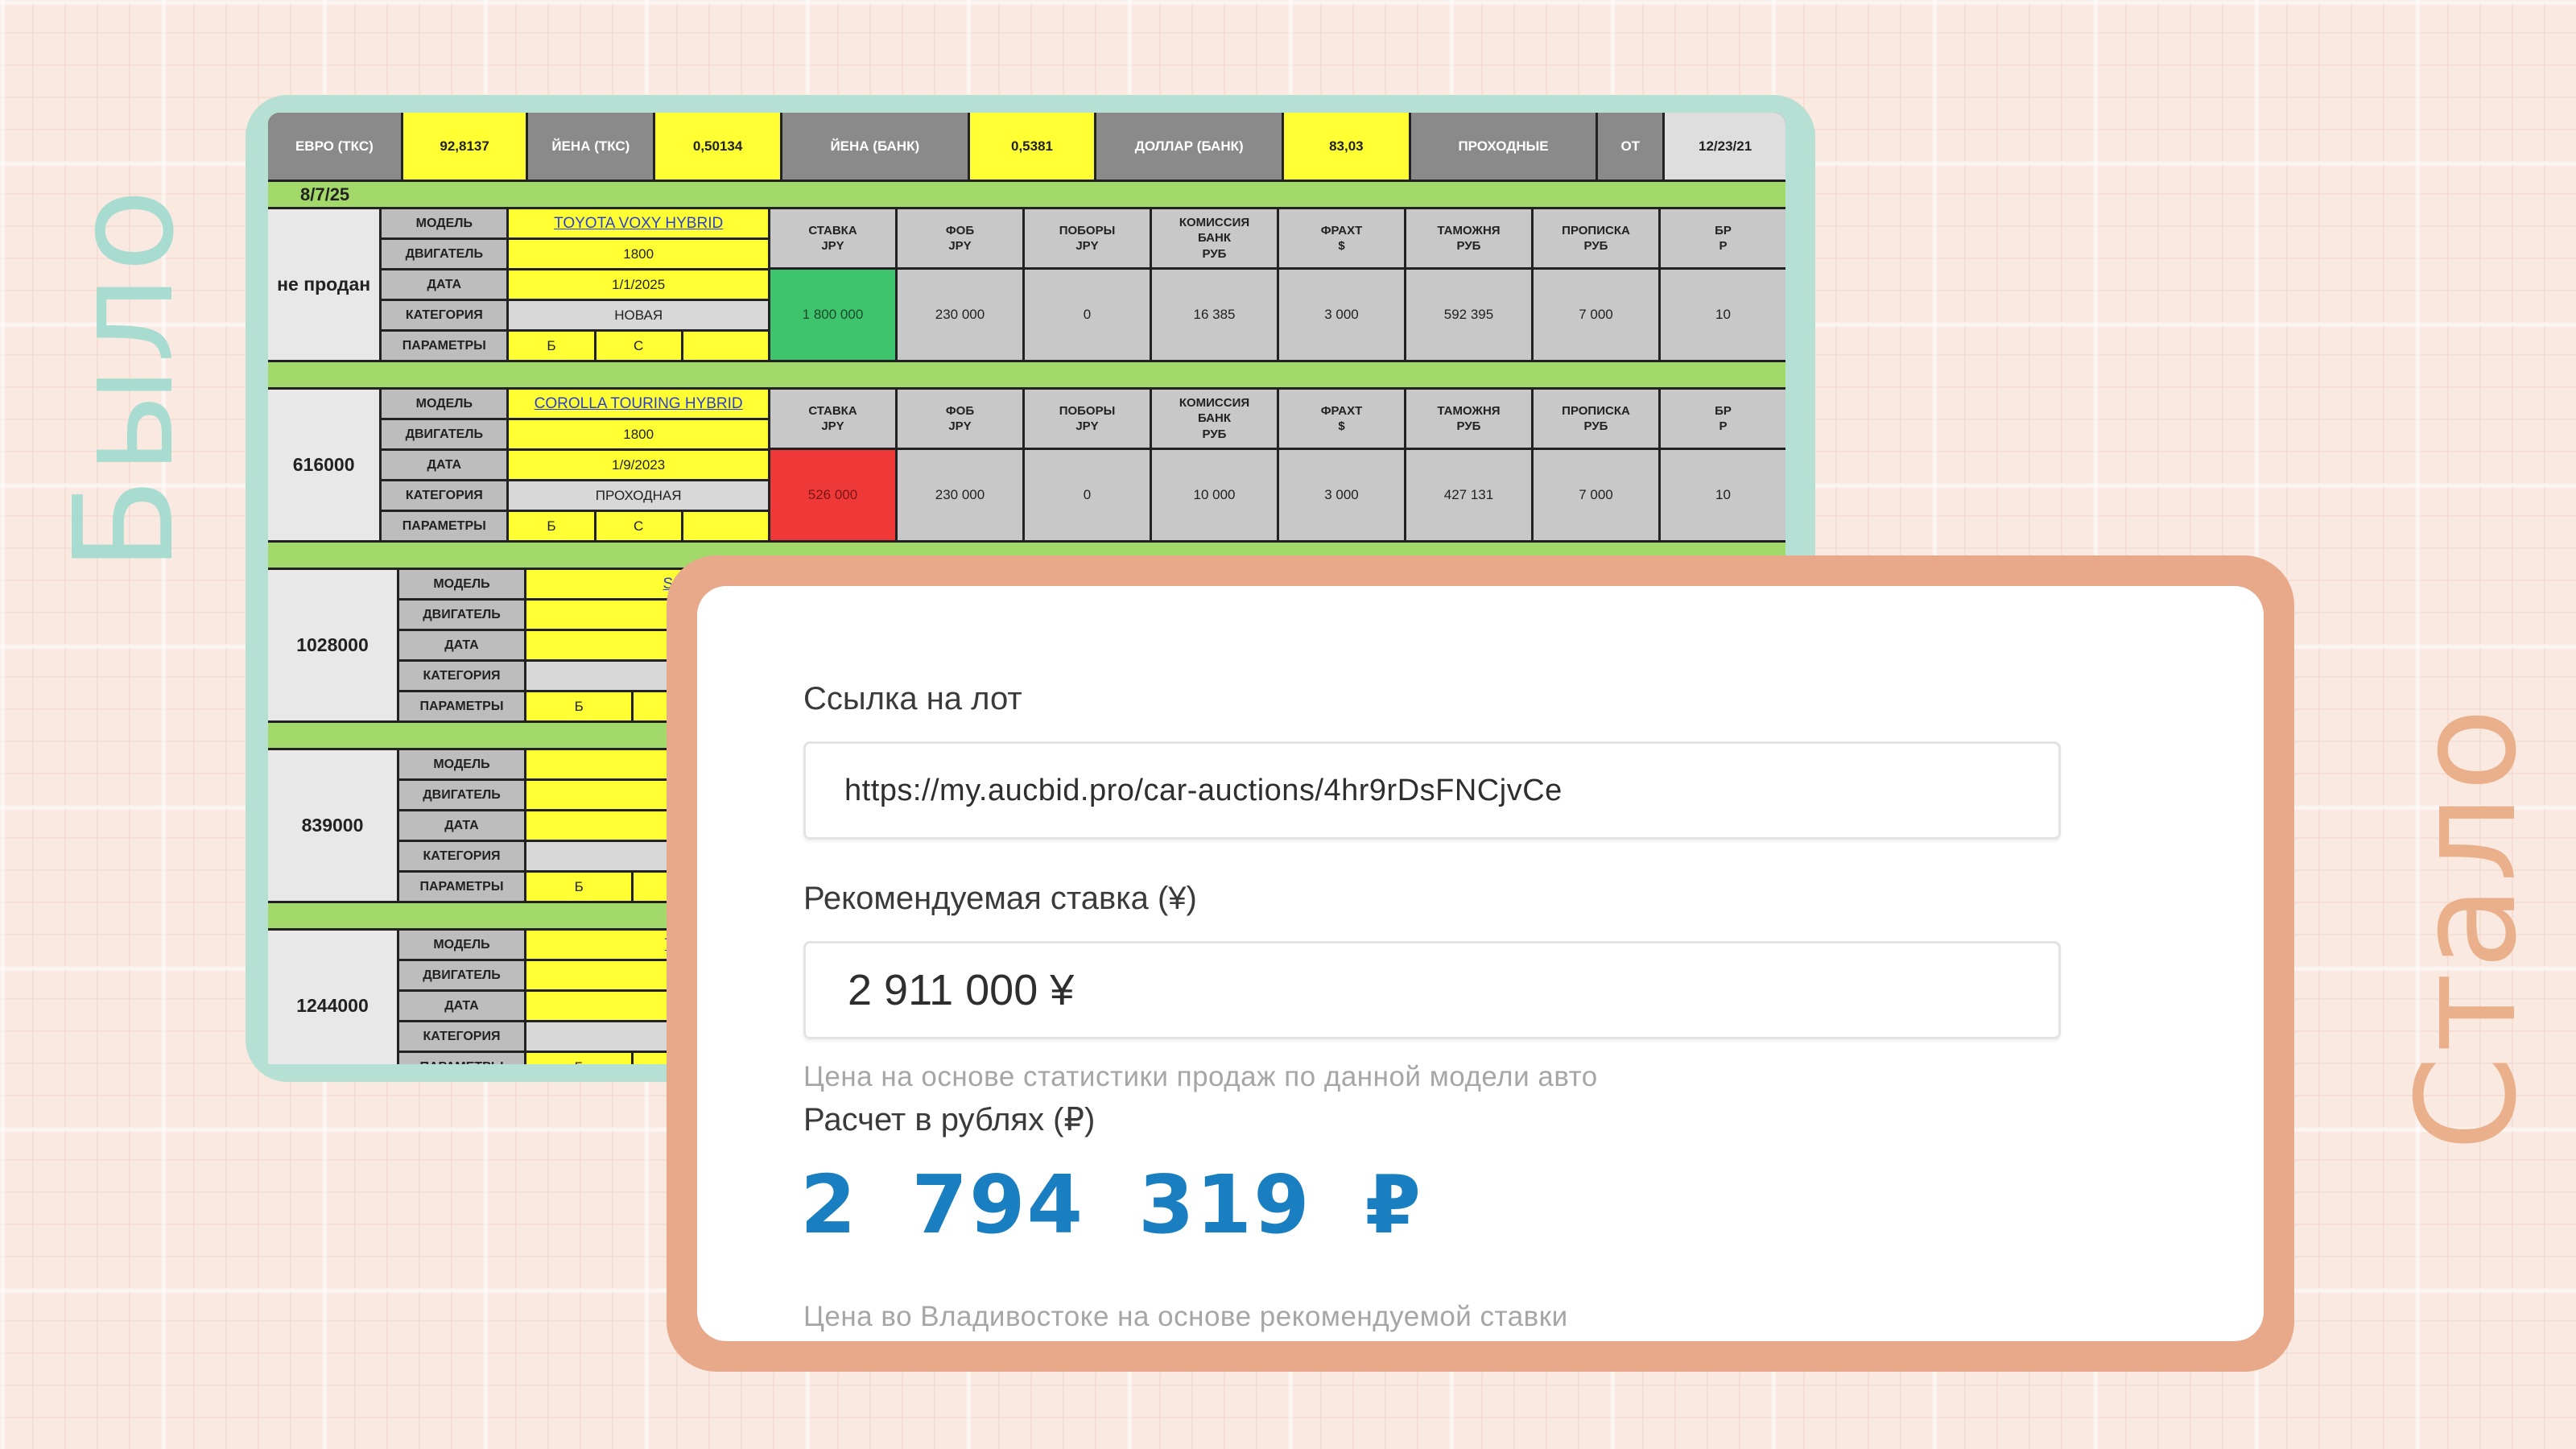  What do you see at coordinates (1000, 898) in the screenshot?
I see `bid-label: Рекомендуемая ставка (¥)` at bounding box center [1000, 898].